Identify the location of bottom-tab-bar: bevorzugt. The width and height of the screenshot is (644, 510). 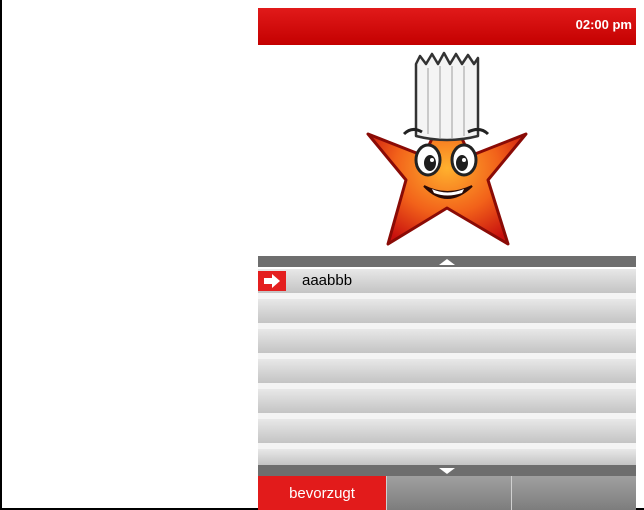
(447, 493).